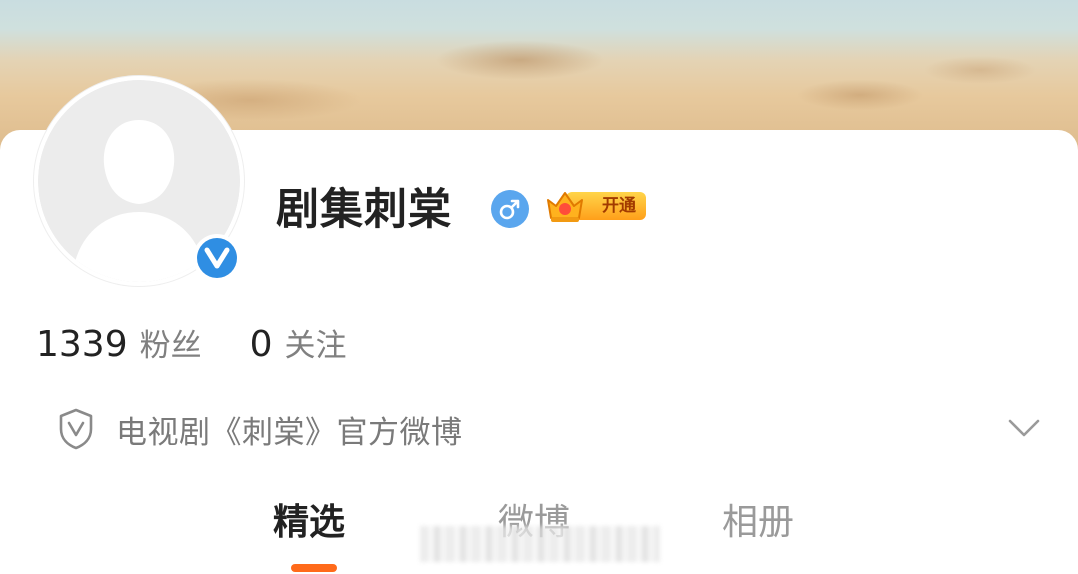 The height and width of the screenshot is (574, 1078). I want to click on male-icon, so click(510, 209).